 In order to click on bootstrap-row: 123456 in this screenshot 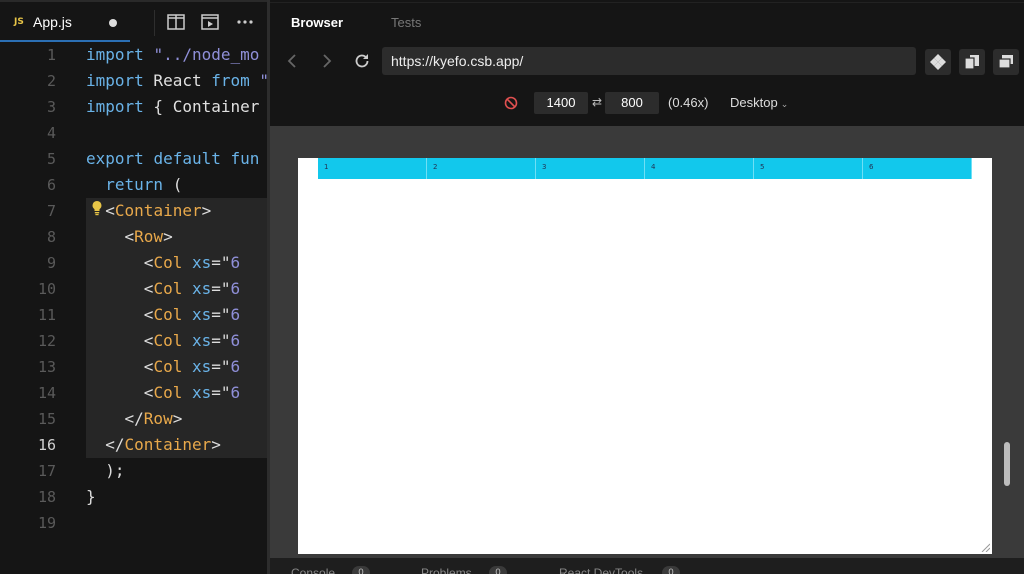, I will do `click(645, 168)`.